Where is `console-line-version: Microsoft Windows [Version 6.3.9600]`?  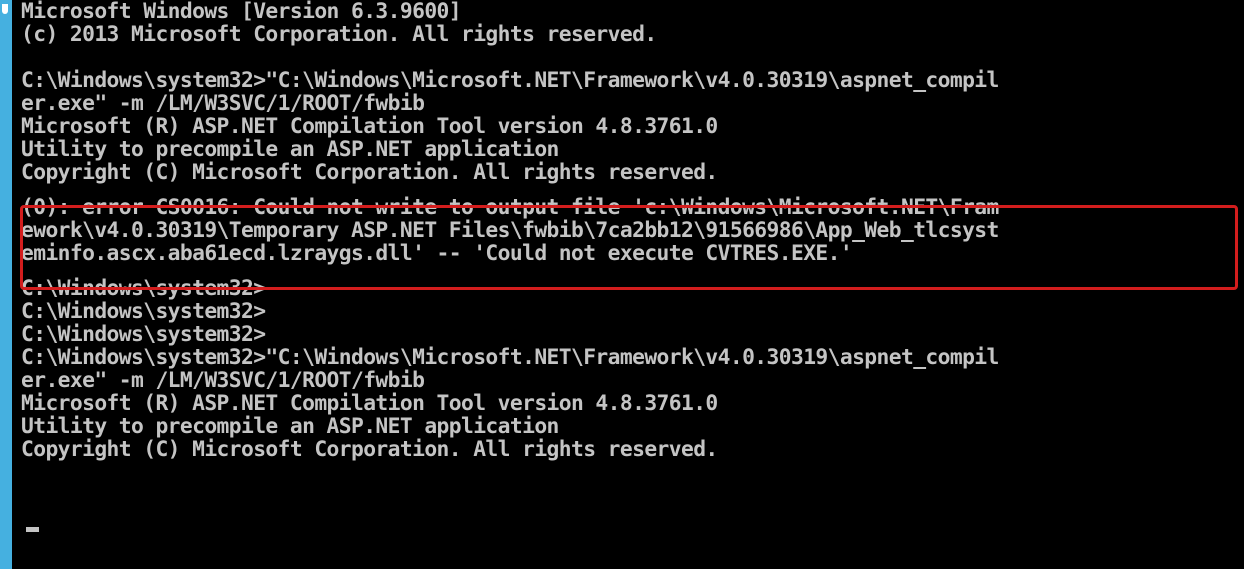 console-line-version: Microsoft Windows [Version 6.3.9600] is located at coordinates (241, 12).